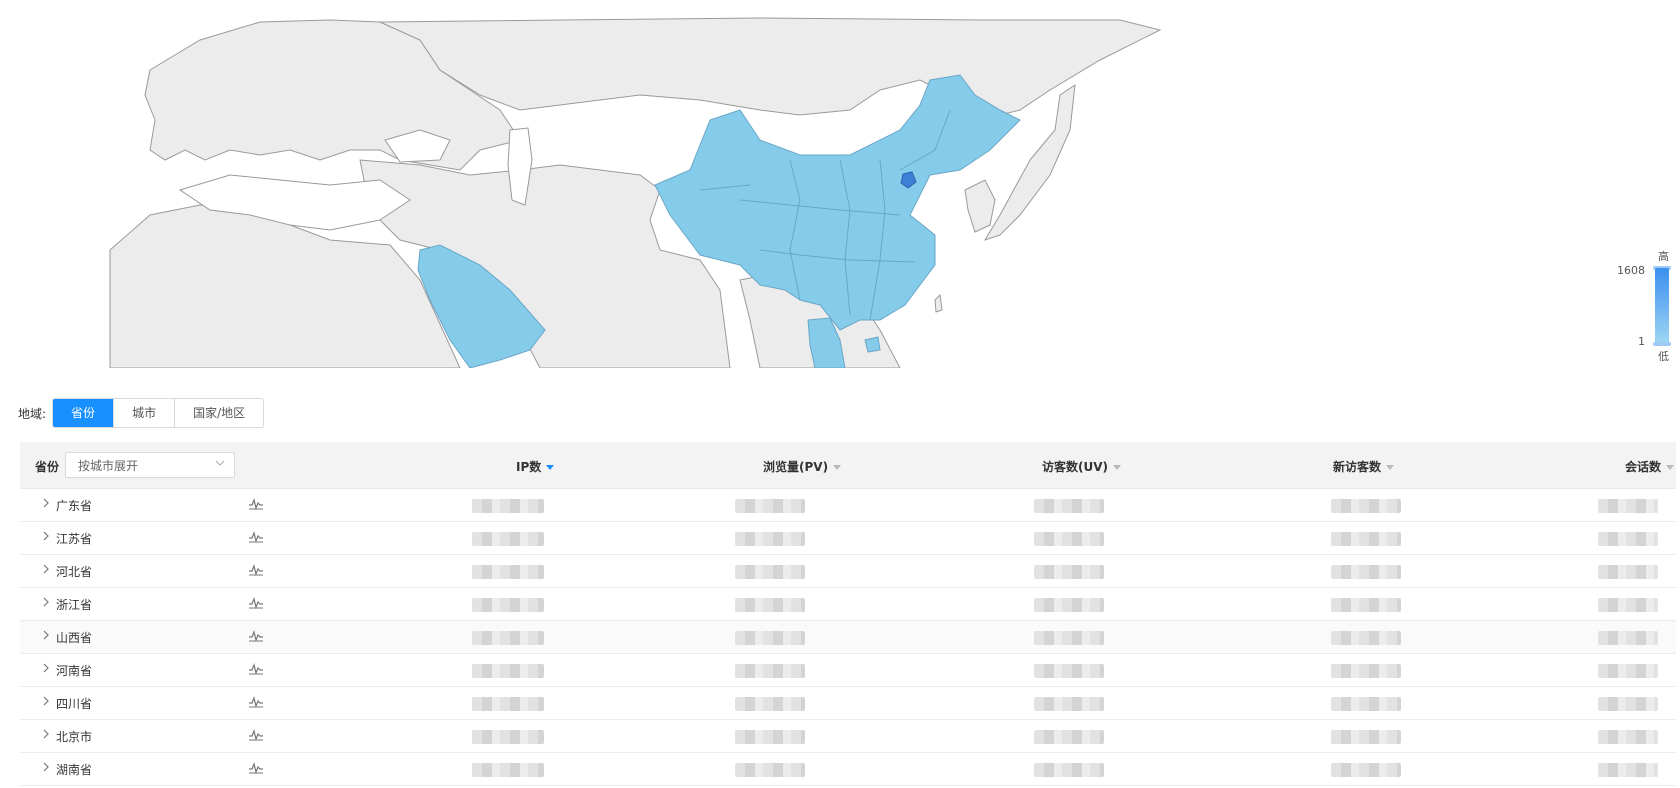 This screenshot has width=1680, height=788. Describe the element at coordinates (848, 465) in the screenshot. I see `table-header: 省份 按城市展开 IP数 浏览量(PV) 访客数(UV) 新访客数 会话数` at that location.